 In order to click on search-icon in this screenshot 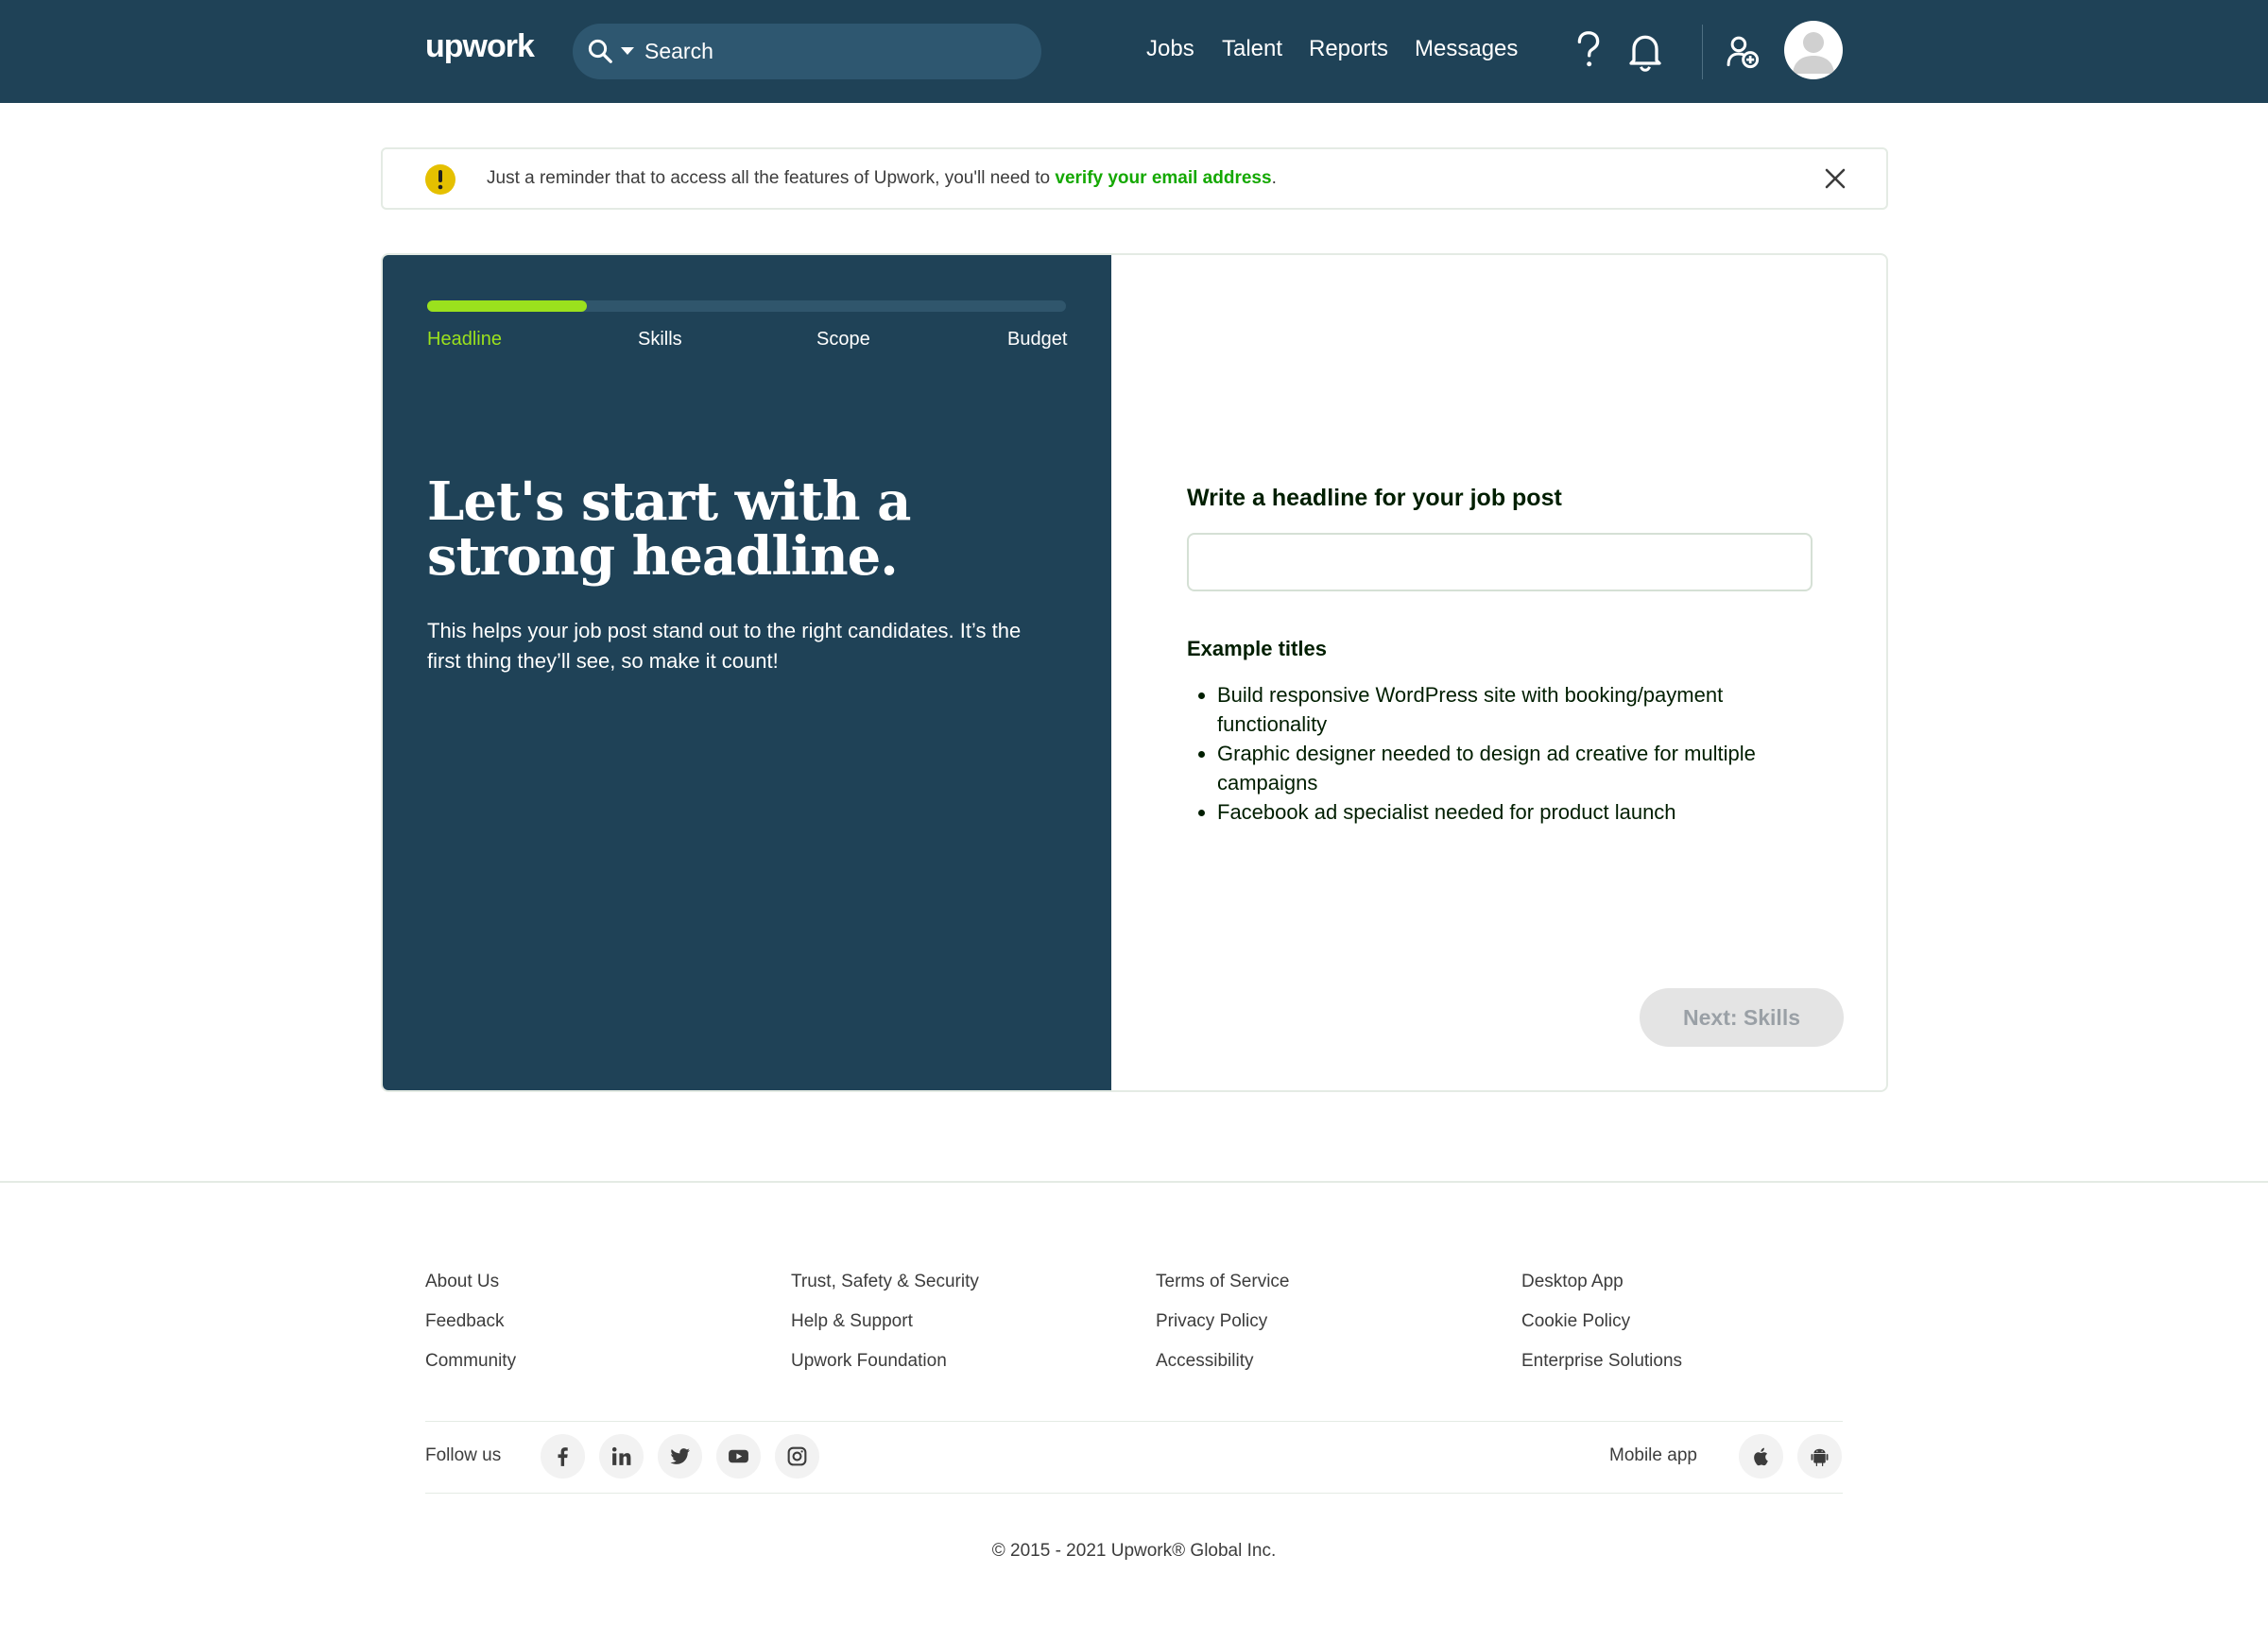, I will do `click(600, 51)`.